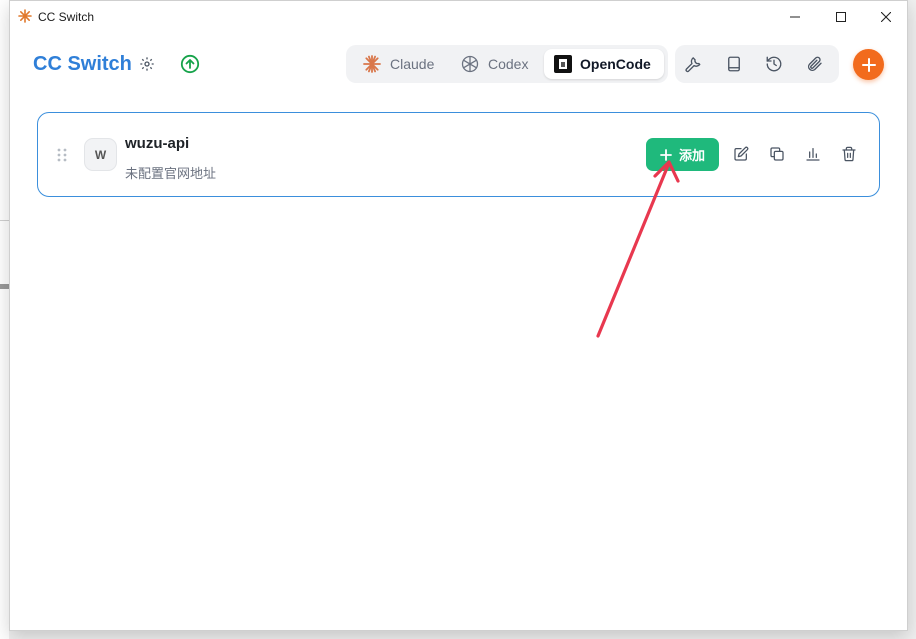  I want to click on opencode-icon, so click(563, 64).